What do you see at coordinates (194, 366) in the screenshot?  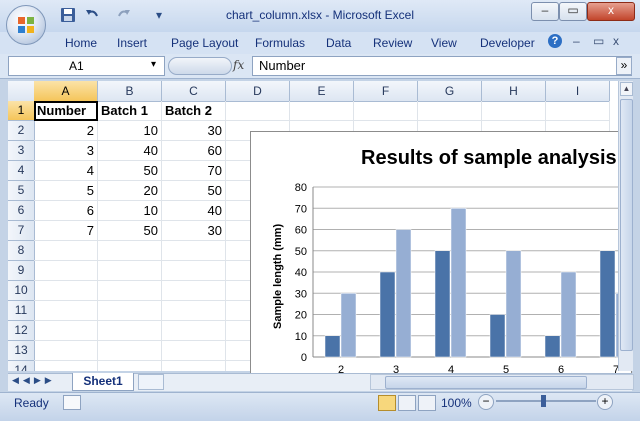 I see `cell-c14` at bounding box center [194, 366].